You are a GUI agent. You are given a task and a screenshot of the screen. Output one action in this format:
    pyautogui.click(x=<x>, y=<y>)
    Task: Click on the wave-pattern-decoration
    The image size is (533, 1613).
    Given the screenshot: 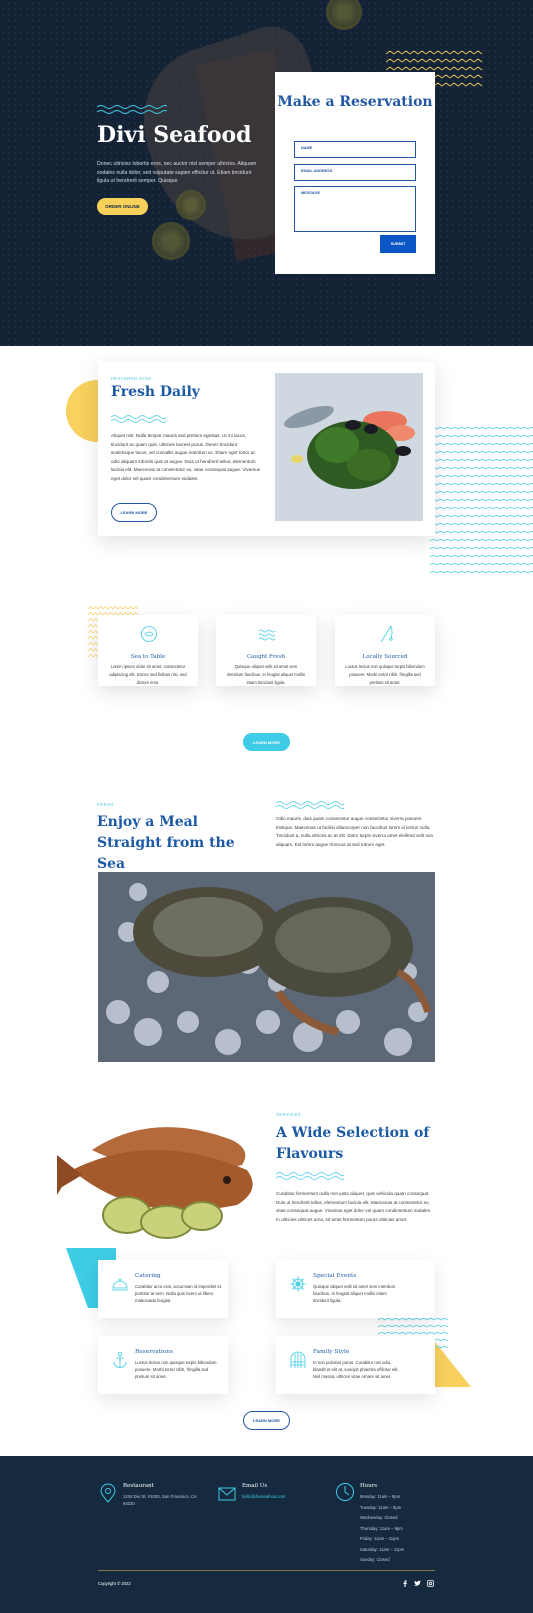 What is the action you would take?
    pyautogui.click(x=481, y=500)
    